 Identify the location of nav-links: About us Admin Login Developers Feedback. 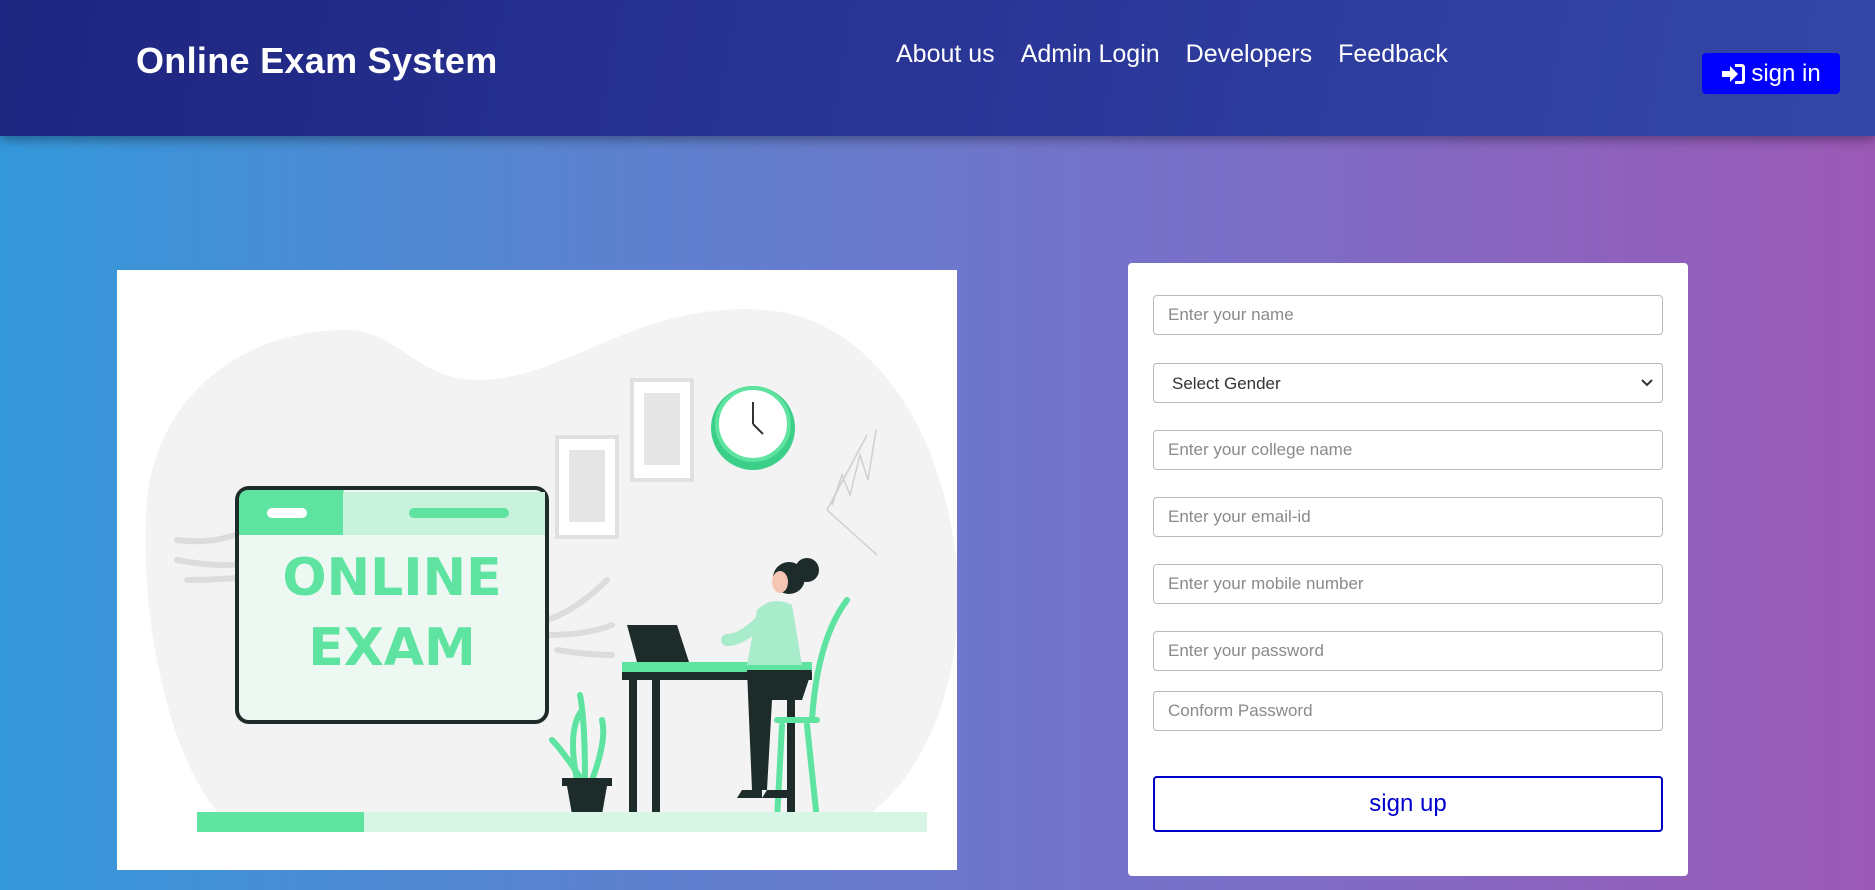
(1172, 54).